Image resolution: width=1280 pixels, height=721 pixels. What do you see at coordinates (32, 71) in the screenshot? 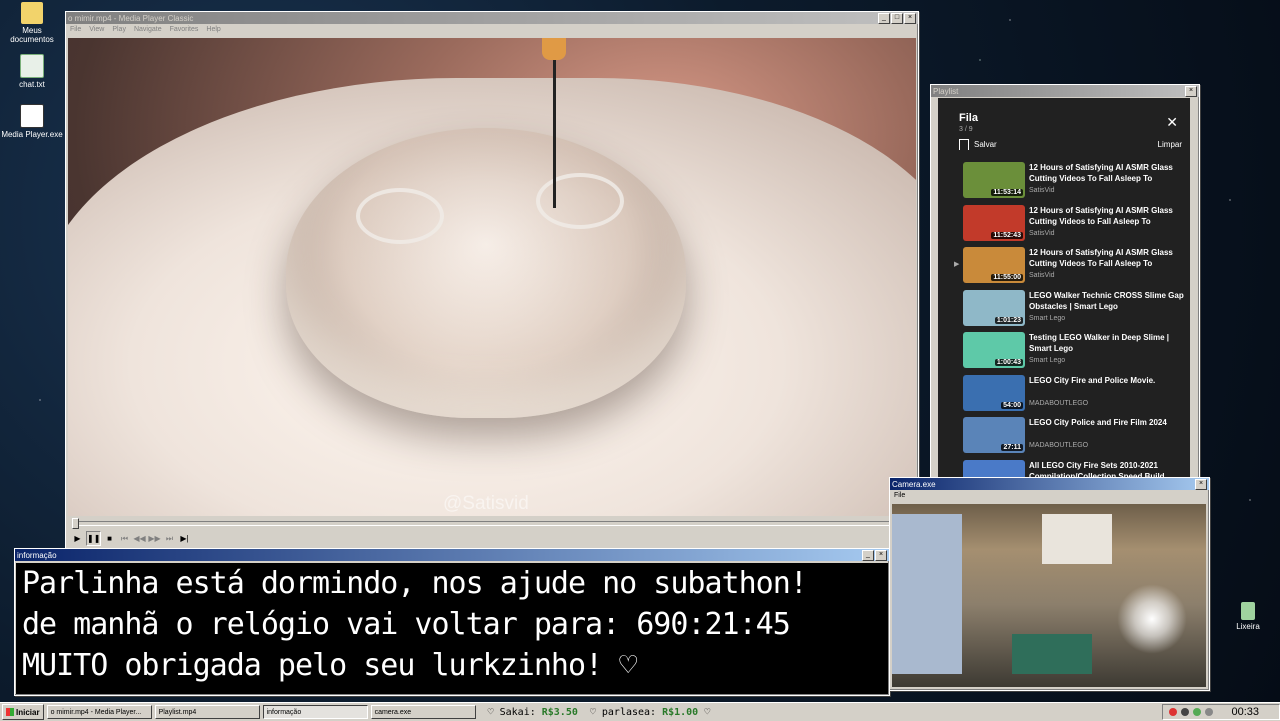
I see `desktop-icon-chat-txt: chat.txt` at bounding box center [32, 71].